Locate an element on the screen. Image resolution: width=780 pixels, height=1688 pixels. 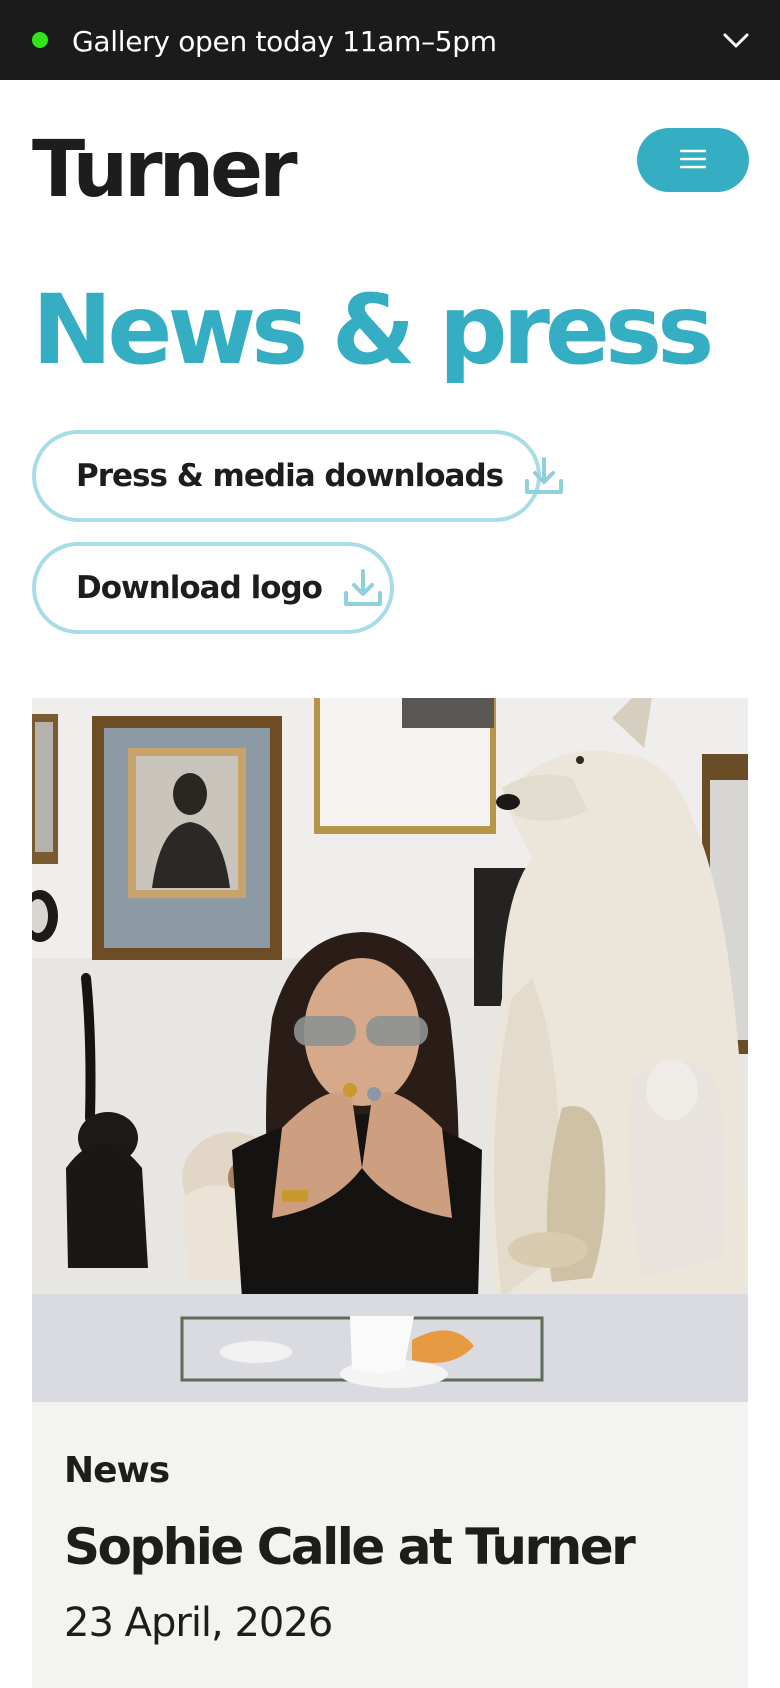
page-title: News & press is located at coordinates (373, 330).